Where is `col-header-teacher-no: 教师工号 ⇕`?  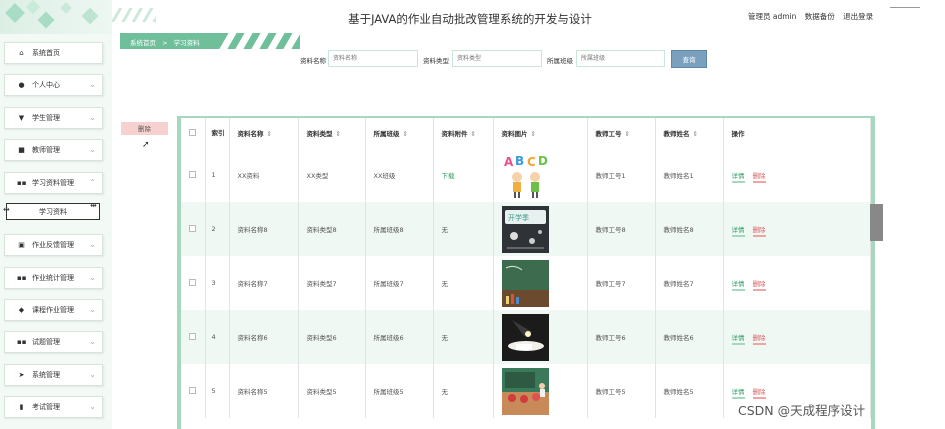
col-header-teacher-no: 教师工号 ⇕ is located at coordinates (621, 133).